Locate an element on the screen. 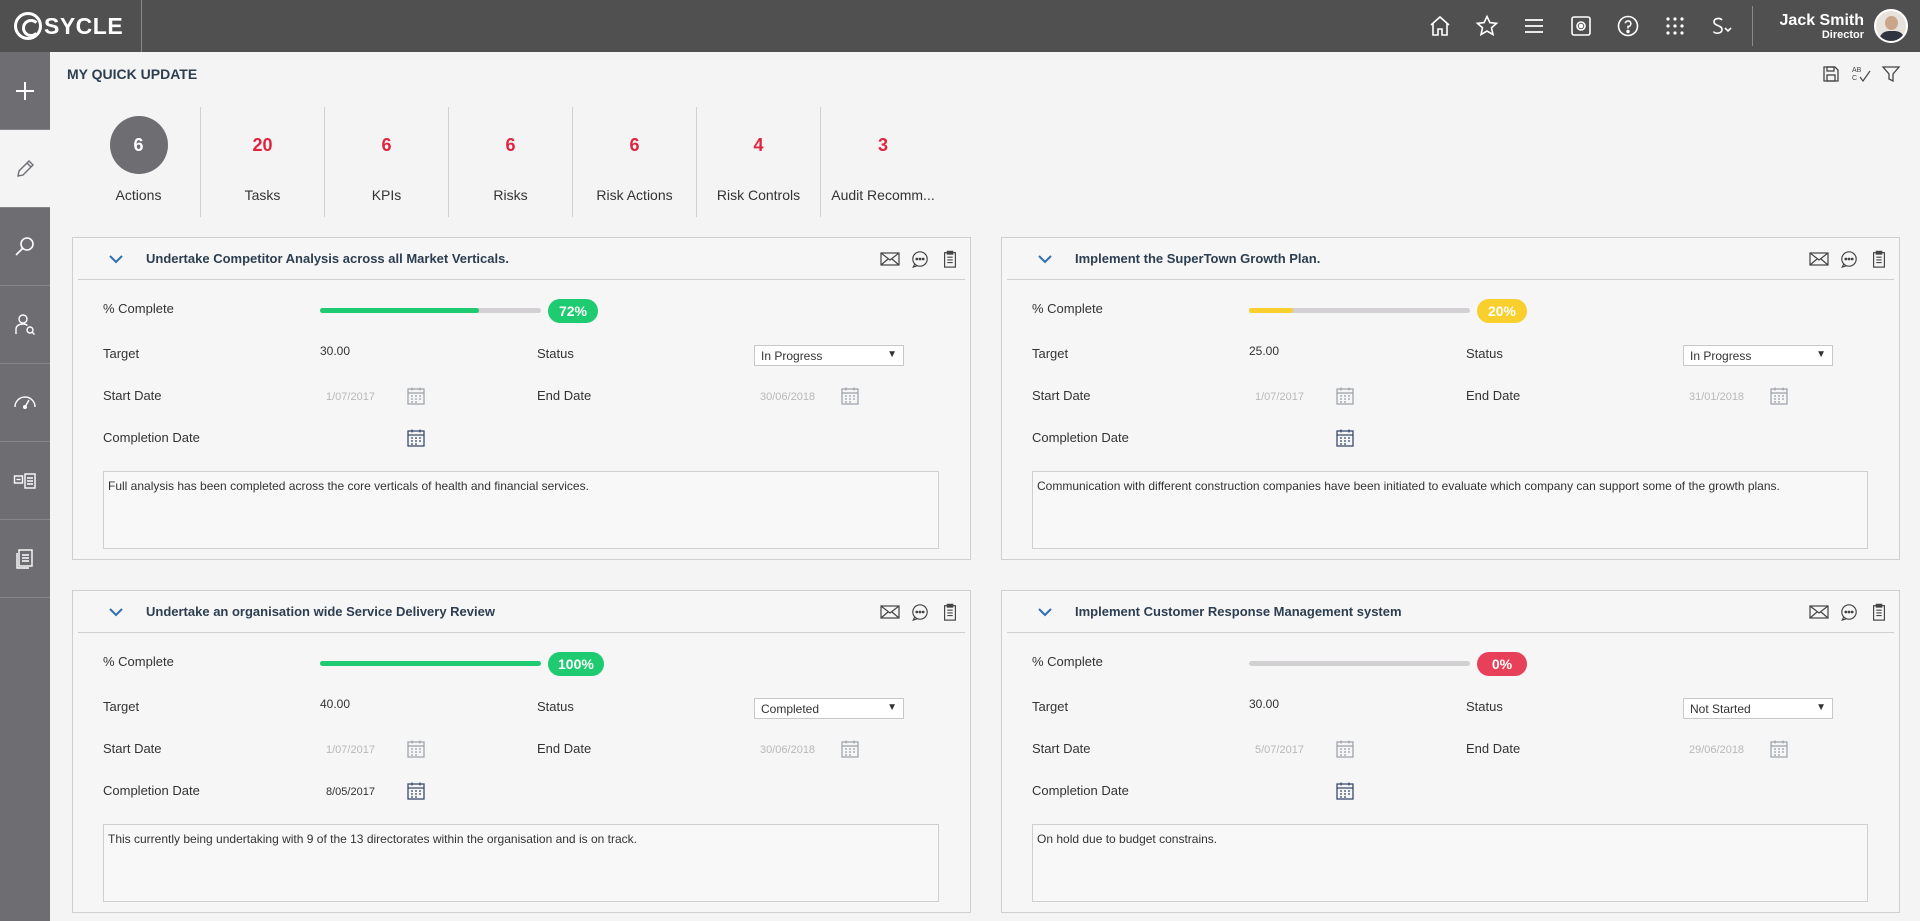 This screenshot has height=921, width=1920. app-logo: SYCLE is located at coordinates (71, 26).